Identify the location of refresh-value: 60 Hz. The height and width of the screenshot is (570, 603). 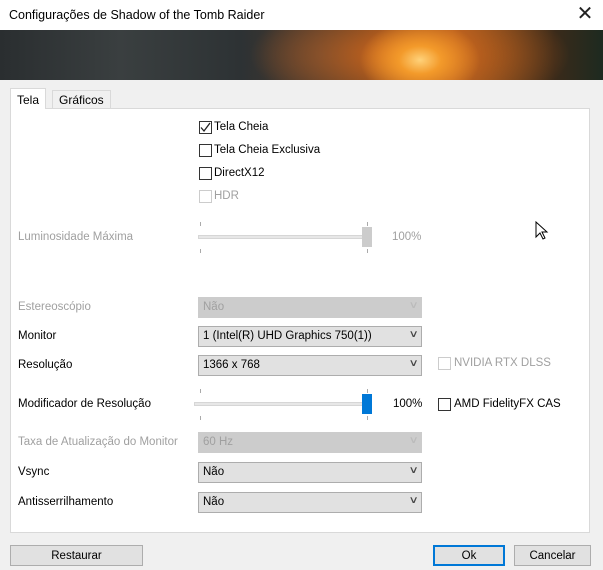
(218, 442).